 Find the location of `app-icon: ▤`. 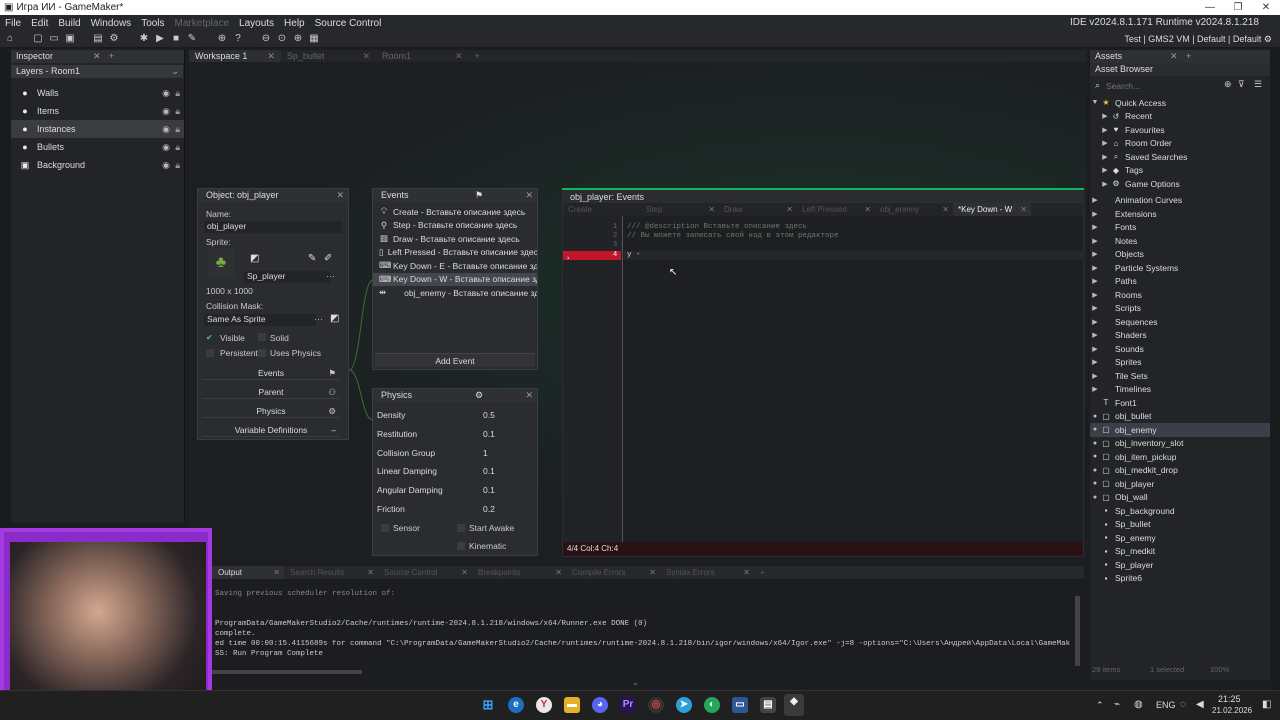

app-icon: ▤ is located at coordinates (768, 705).